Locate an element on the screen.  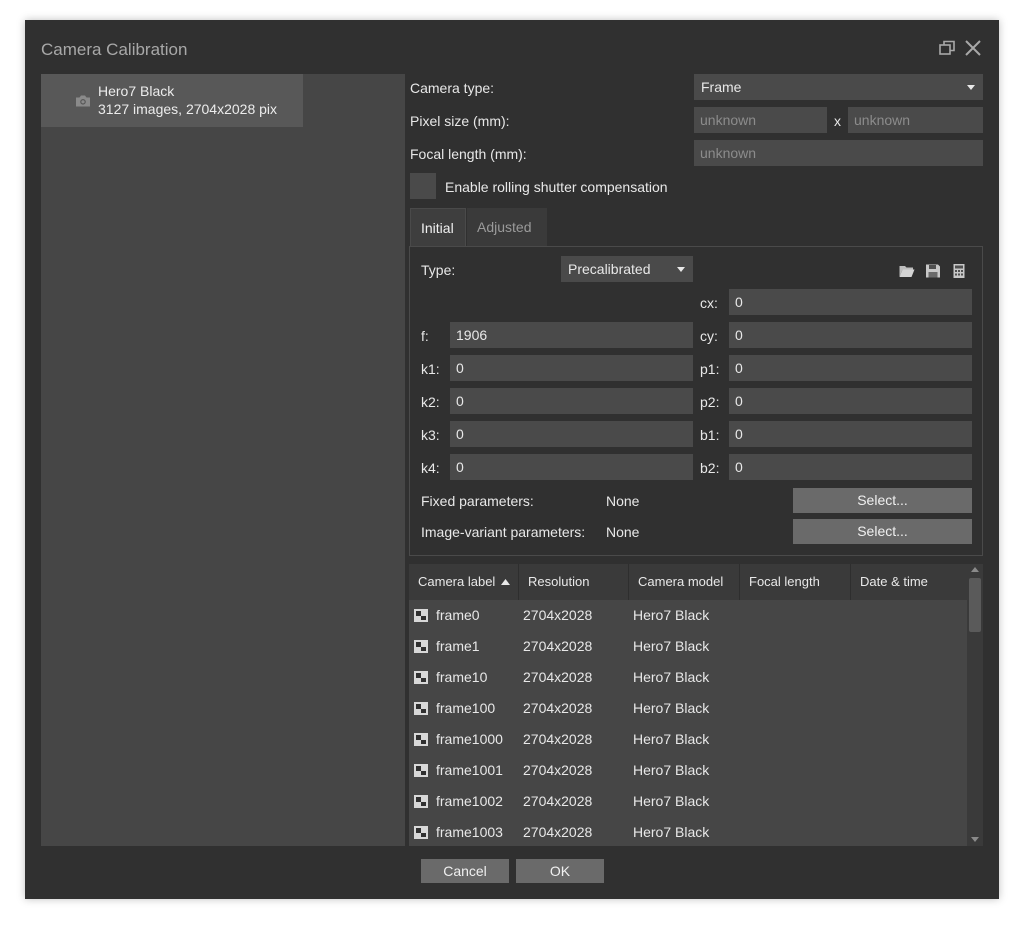
table-row: frame1001 2704x2028 Hero7 Black is located at coordinates (688, 770).